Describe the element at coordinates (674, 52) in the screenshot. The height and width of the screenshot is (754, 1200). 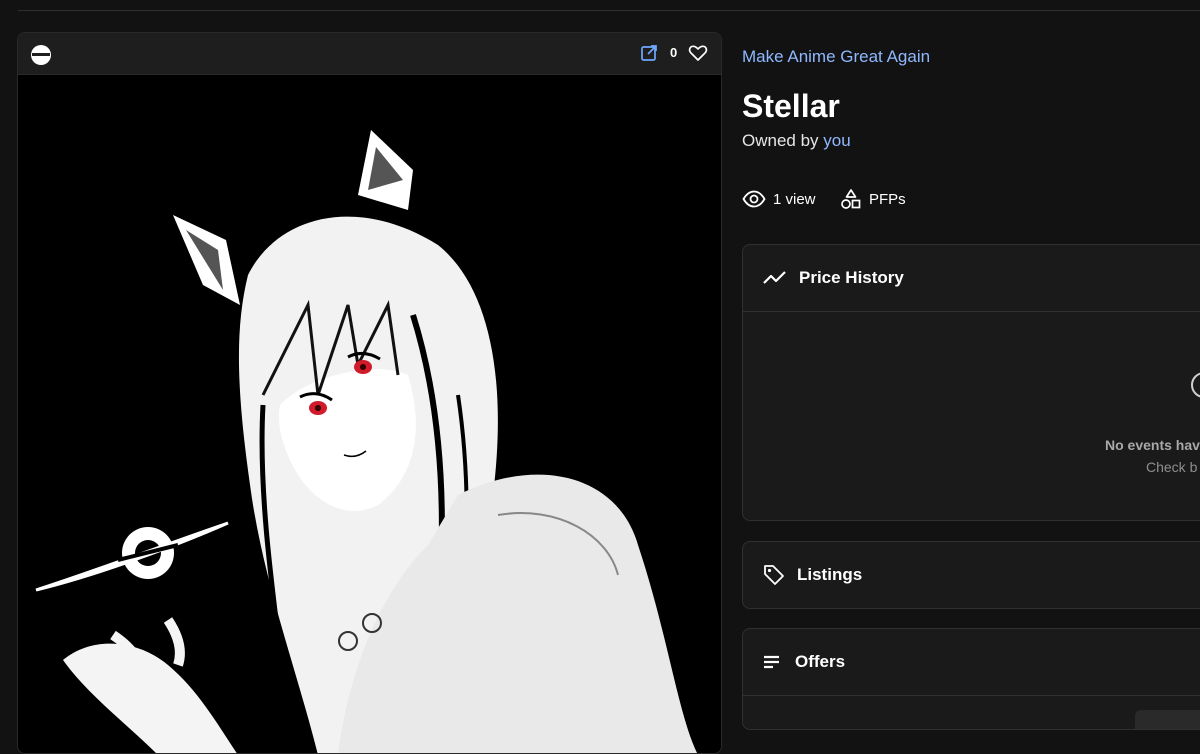
I see `favorite-count: 0` at that location.